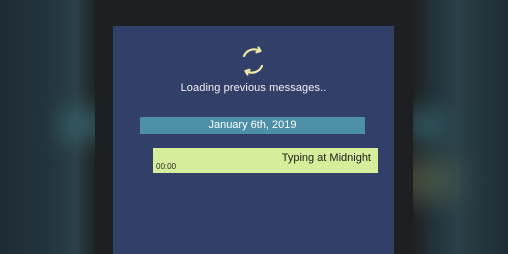 The image size is (508, 254). I want to click on date-separator: January 6th, 2019, so click(252, 125).